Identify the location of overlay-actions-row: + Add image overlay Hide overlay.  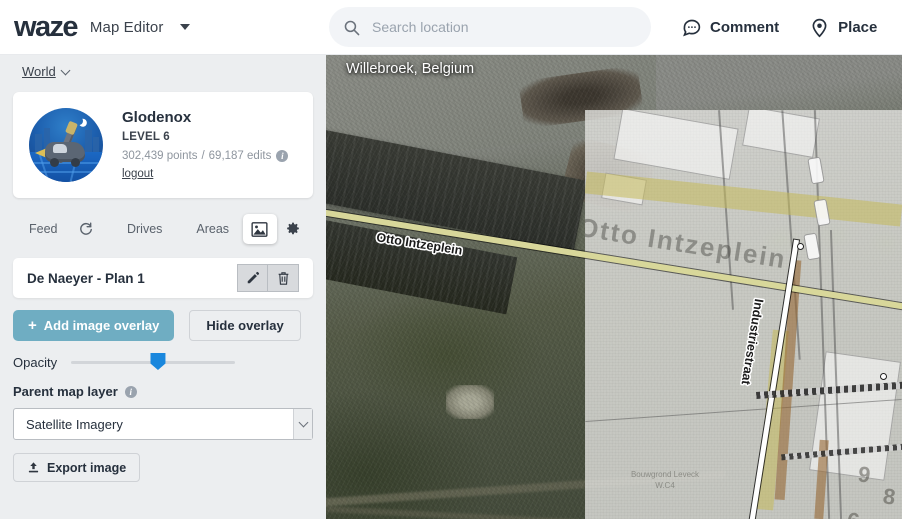
(163, 325).